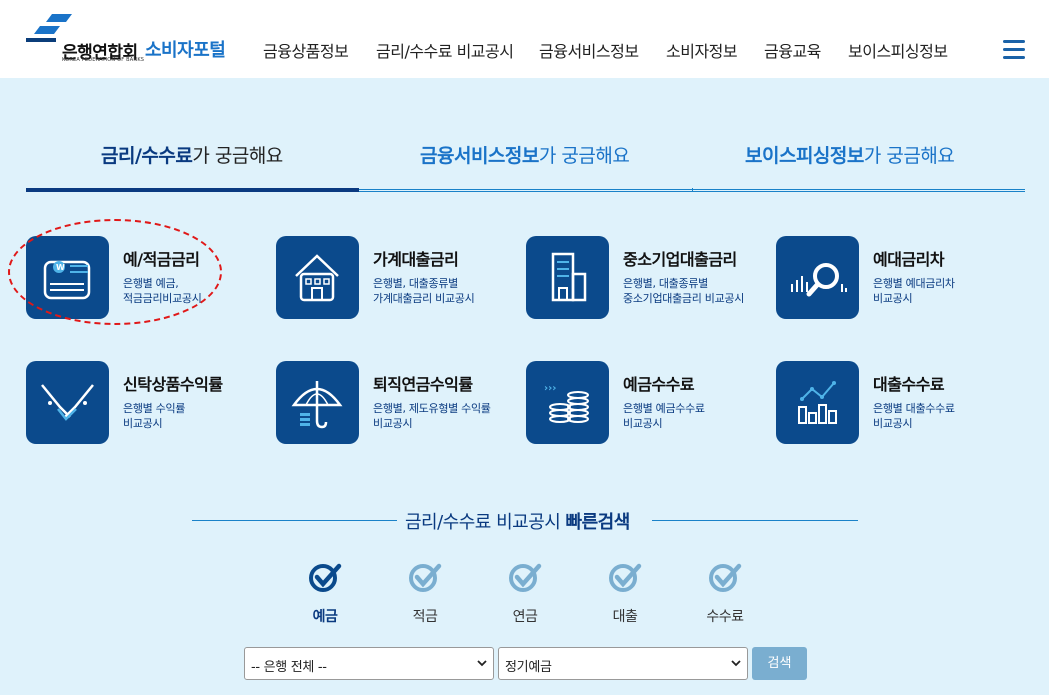 The height and width of the screenshot is (695, 1049). Describe the element at coordinates (804, 156) in the screenshot. I see `tab-voice-phishing-strong: 보이스피싱정보` at that location.